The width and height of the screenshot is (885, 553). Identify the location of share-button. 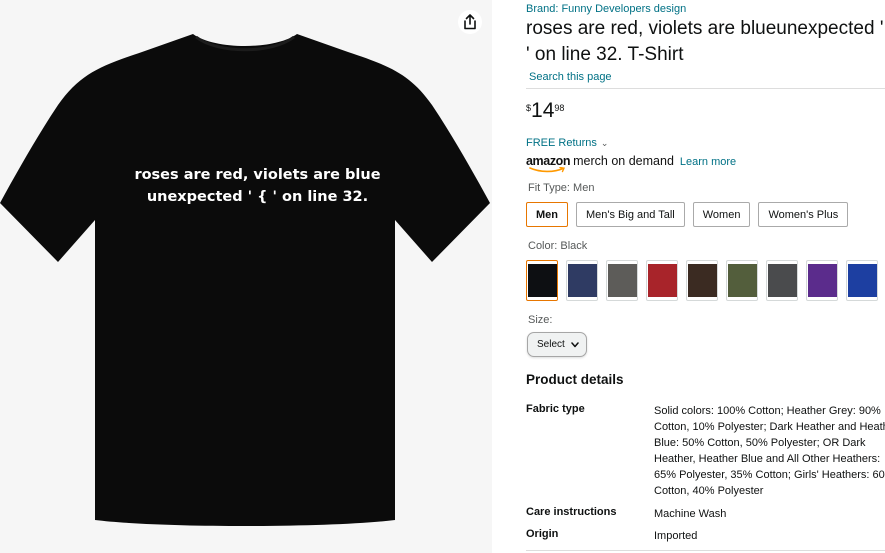
(470, 22).